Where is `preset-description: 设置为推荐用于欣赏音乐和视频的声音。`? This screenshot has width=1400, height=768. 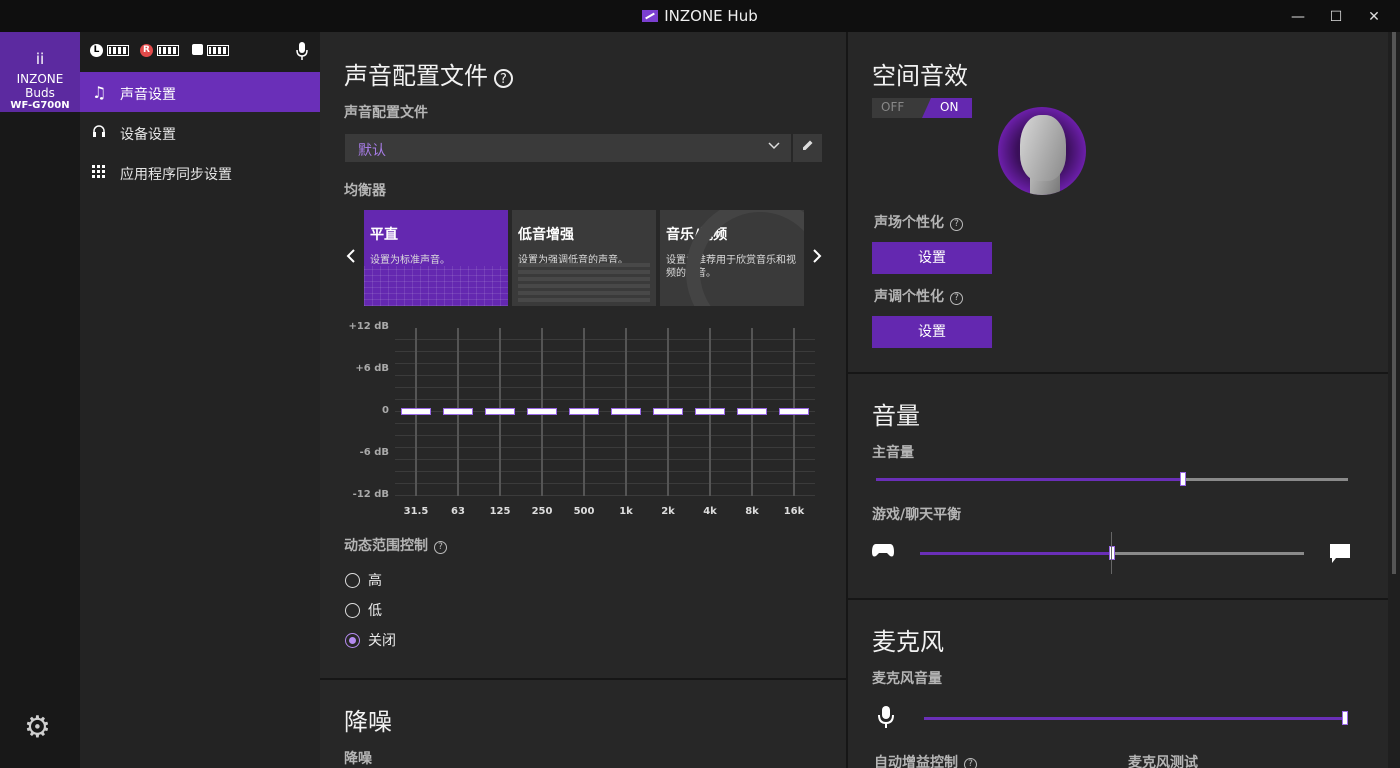 preset-description: 设置为推荐用于欣赏音乐和视频的声音。 is located at coordinates (731, 267).